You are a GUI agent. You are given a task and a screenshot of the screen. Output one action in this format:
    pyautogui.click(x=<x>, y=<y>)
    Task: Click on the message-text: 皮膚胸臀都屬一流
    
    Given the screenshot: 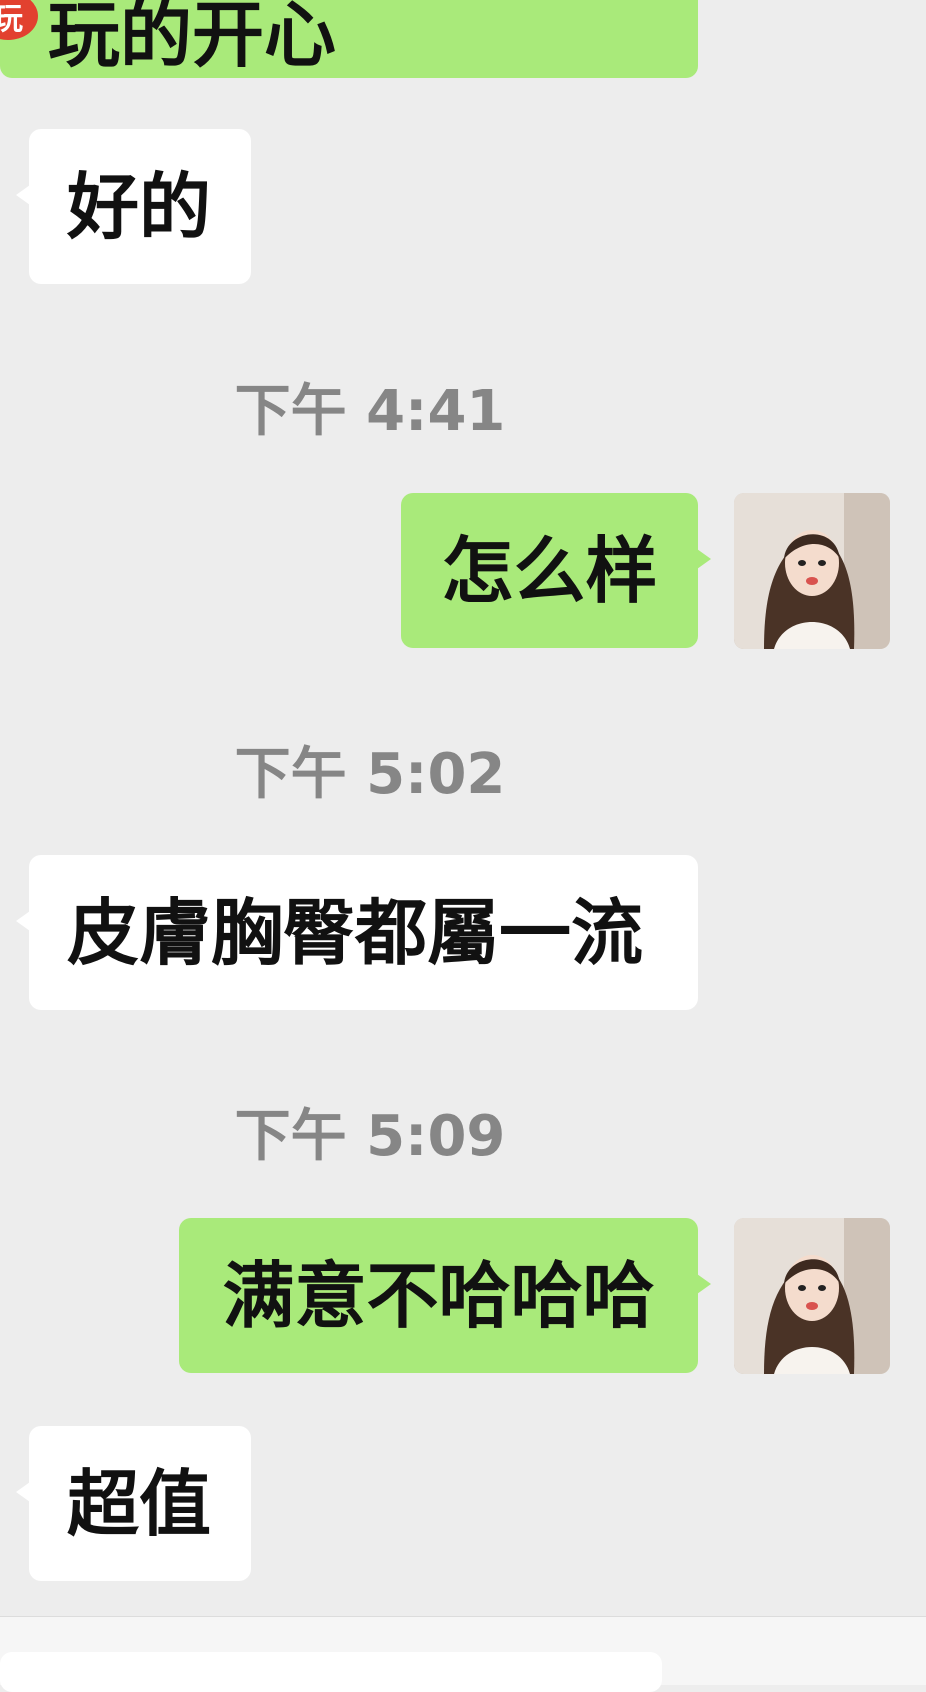 What is the action you would take?
    pyautogui.click(x=355, y=932)
    